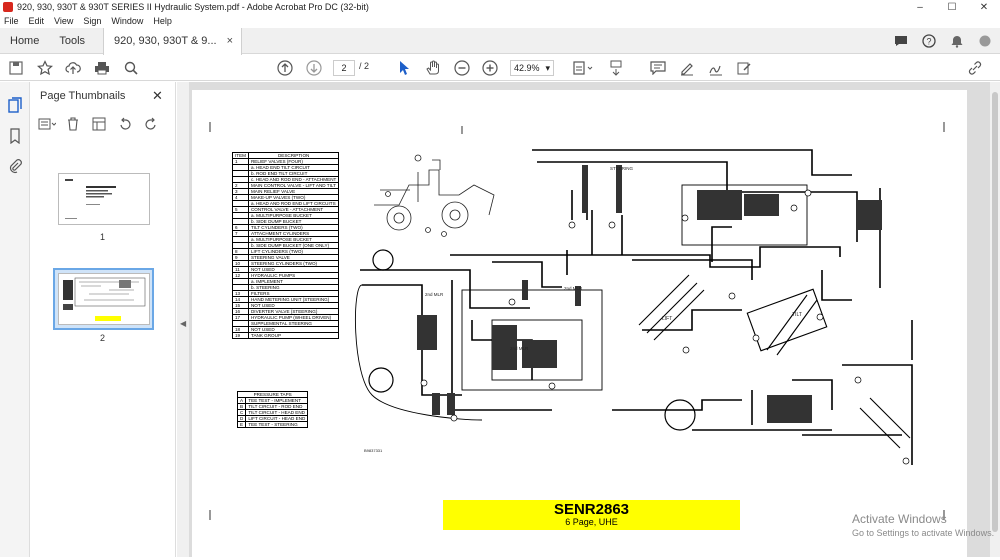  What do you see at coordinates (364, 66) in the screenshot?
I see `page-total: / 2` at bounding box center [364, 66].